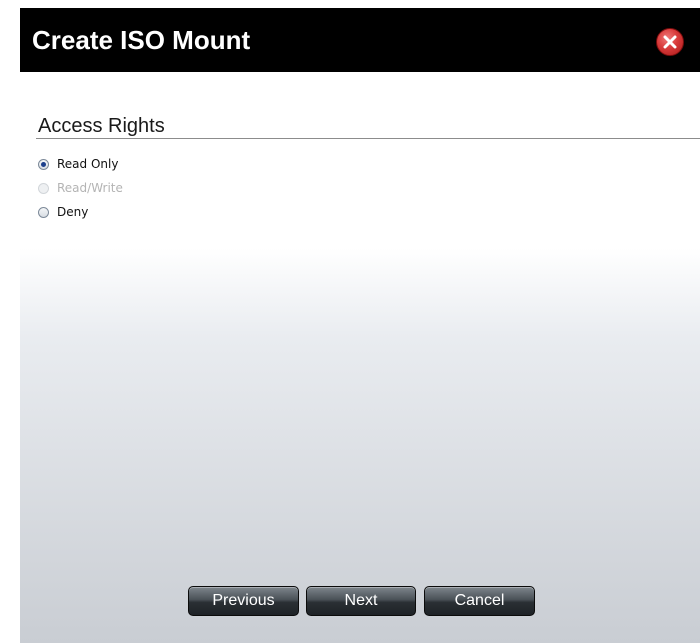 The height and width of the screenshot is (643, 700). I want to click on previous-button: Previous, so click(243, 601).